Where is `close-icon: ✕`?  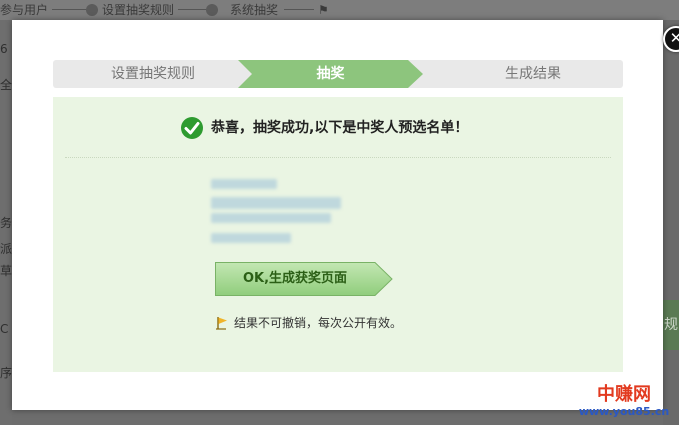
close-icon: ✕ is located at coordinates (671, 39).